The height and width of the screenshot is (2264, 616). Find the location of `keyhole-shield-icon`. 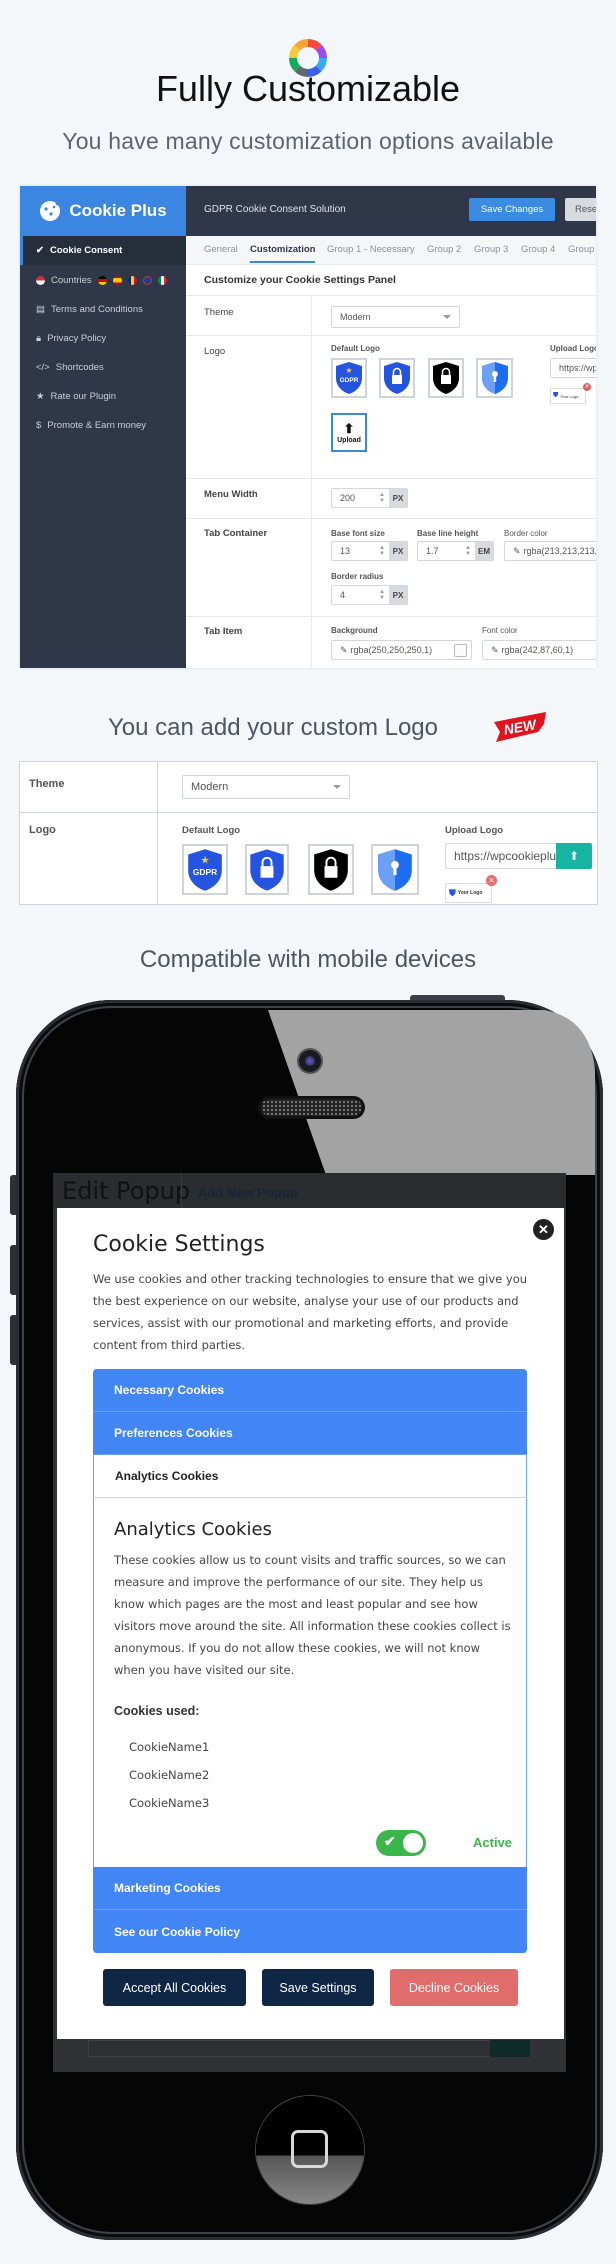

keyhole-shield-icon is located at coordinates (494, 378).